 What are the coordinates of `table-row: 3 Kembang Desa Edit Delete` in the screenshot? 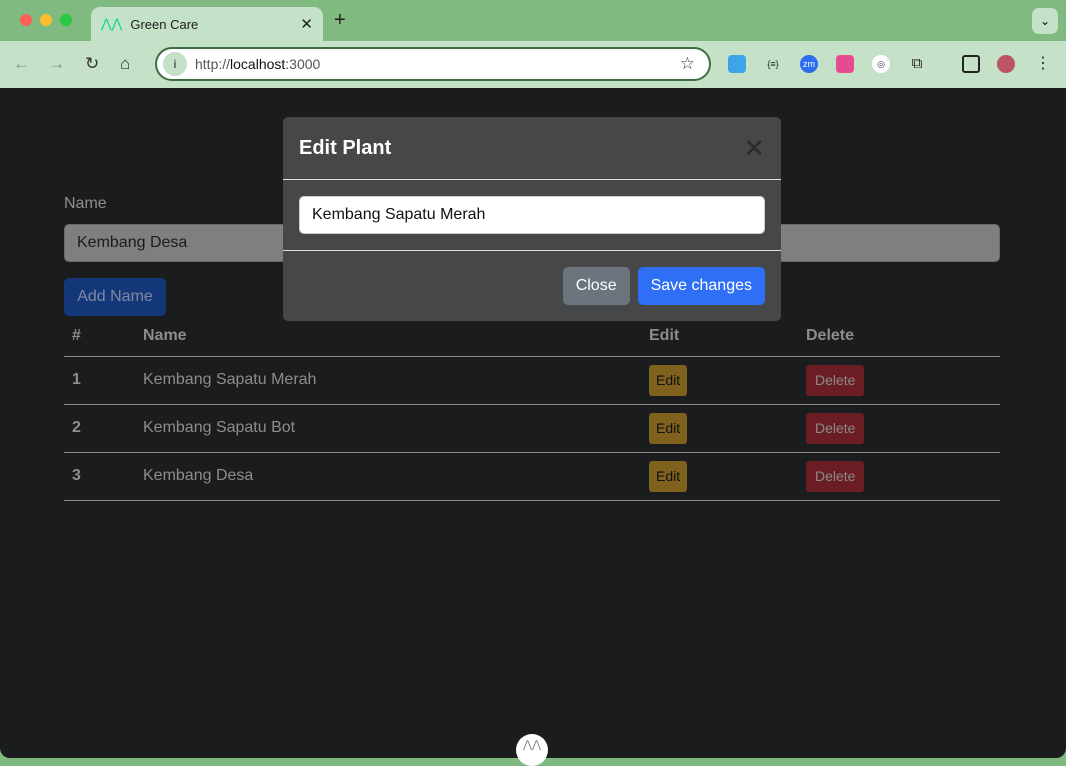 It's located at (532, 476).